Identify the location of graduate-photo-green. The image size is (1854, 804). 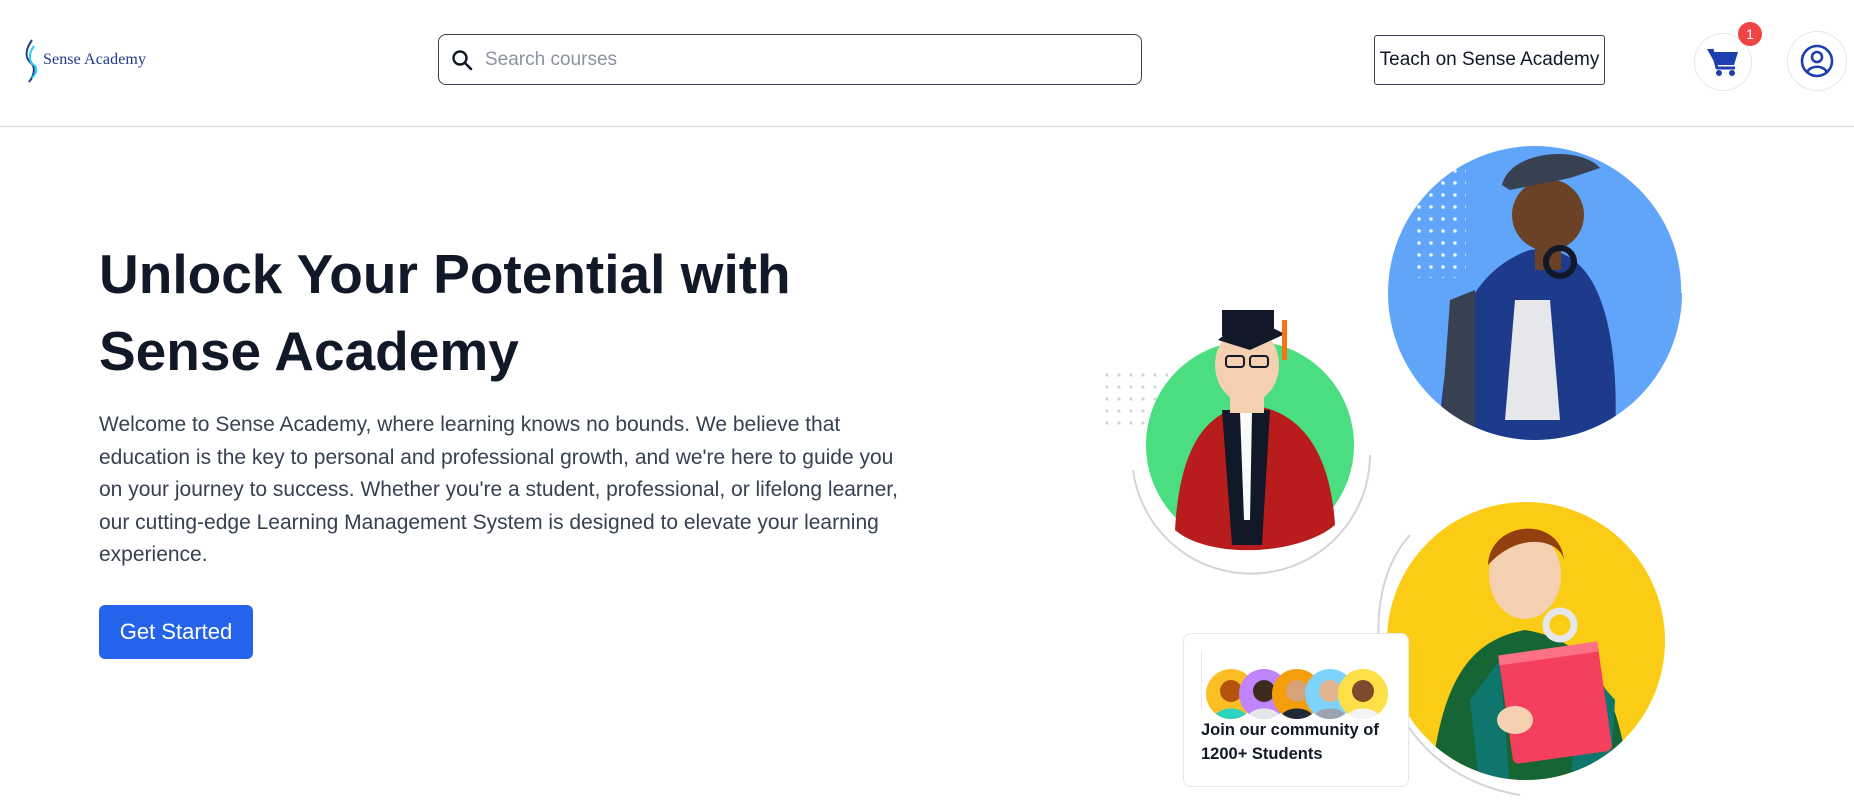
(1251, 442).